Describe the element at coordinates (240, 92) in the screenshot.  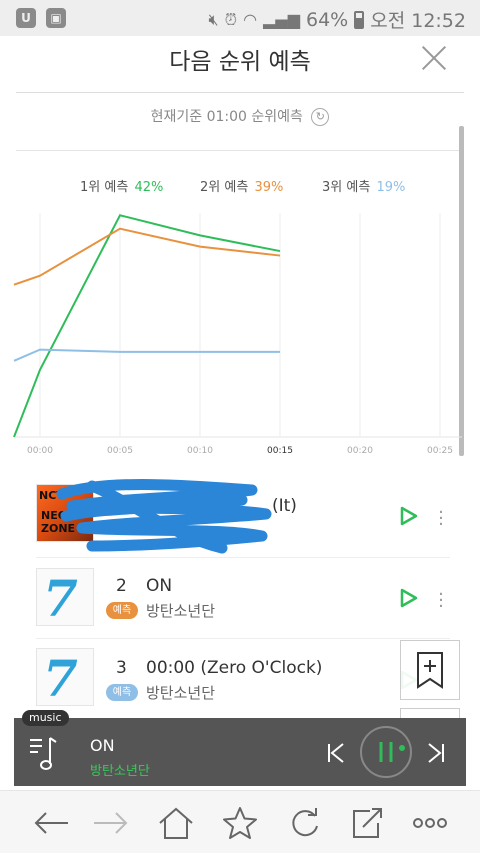
I see `header-divider` at that location.